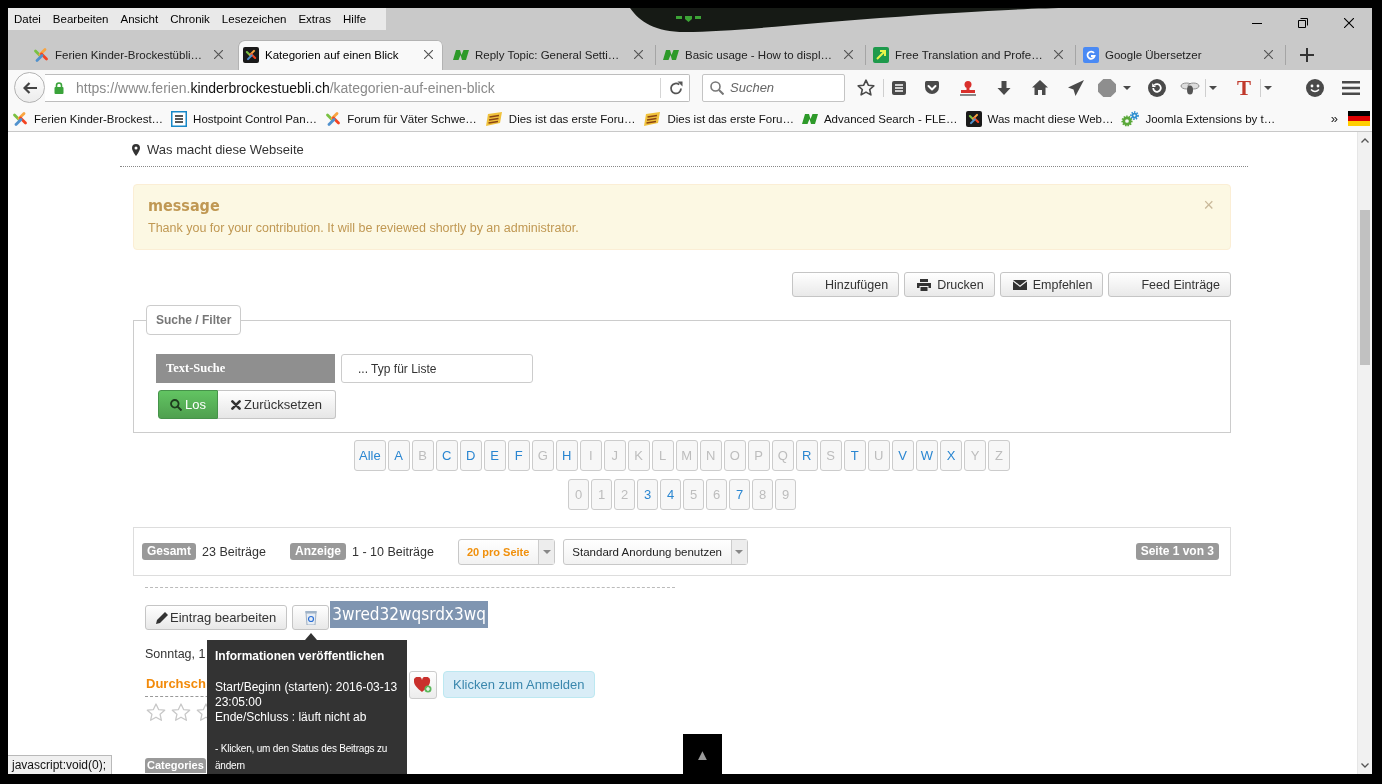 This screenshot has width=1382, height=784. Describe the element at coordinates (470, 455) in the screenshot. I see `letter-filter-button: D` at that location.